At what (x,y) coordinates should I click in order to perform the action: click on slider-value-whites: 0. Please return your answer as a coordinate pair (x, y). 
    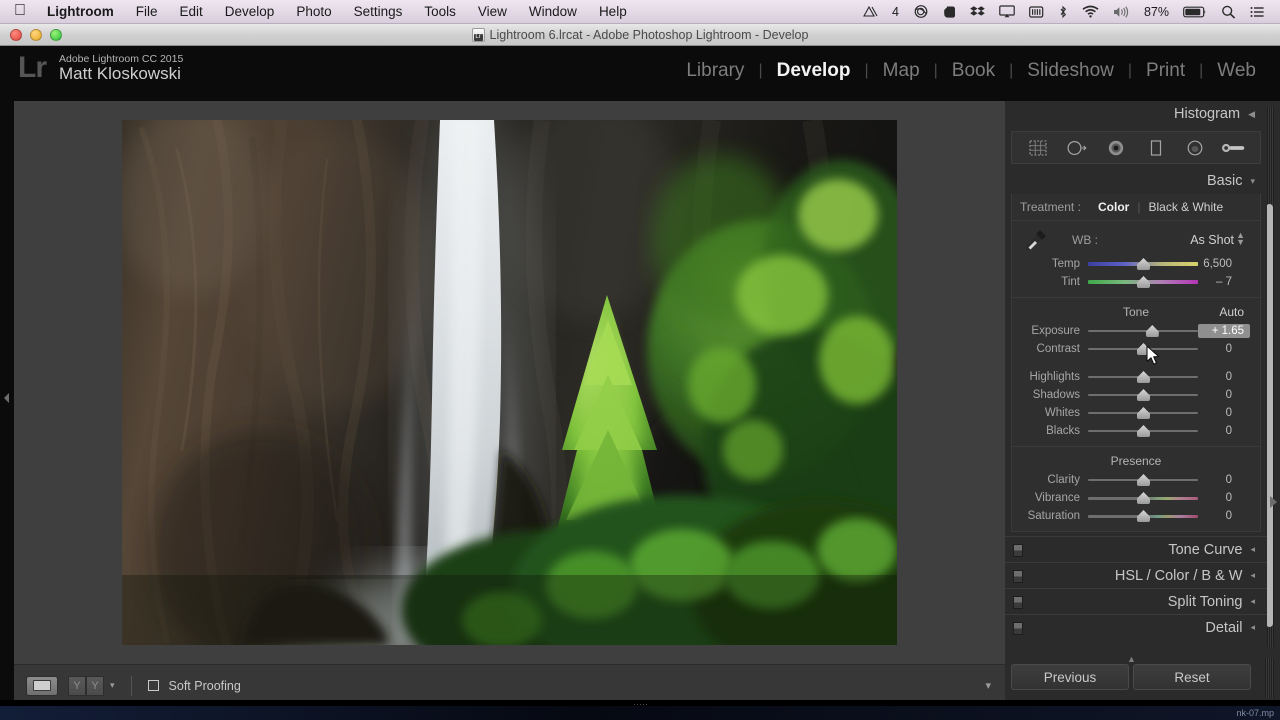
    Looking at the image, I should click on (1220, 413).